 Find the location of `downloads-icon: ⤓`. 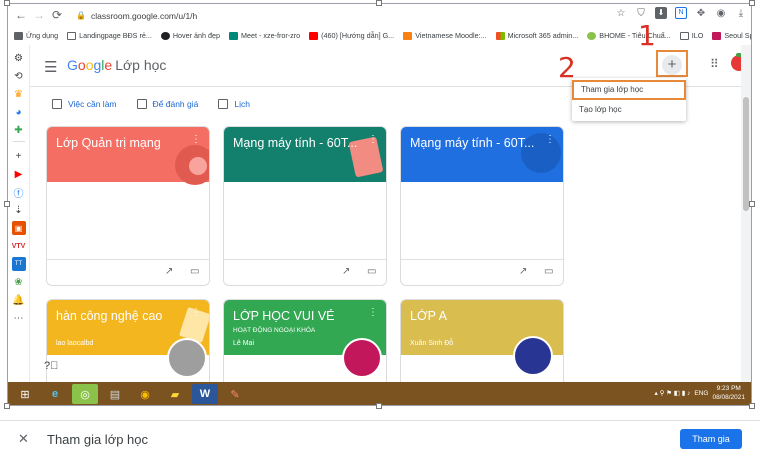

downloads-icon: ⤓ is located at coordinates (741, 13).